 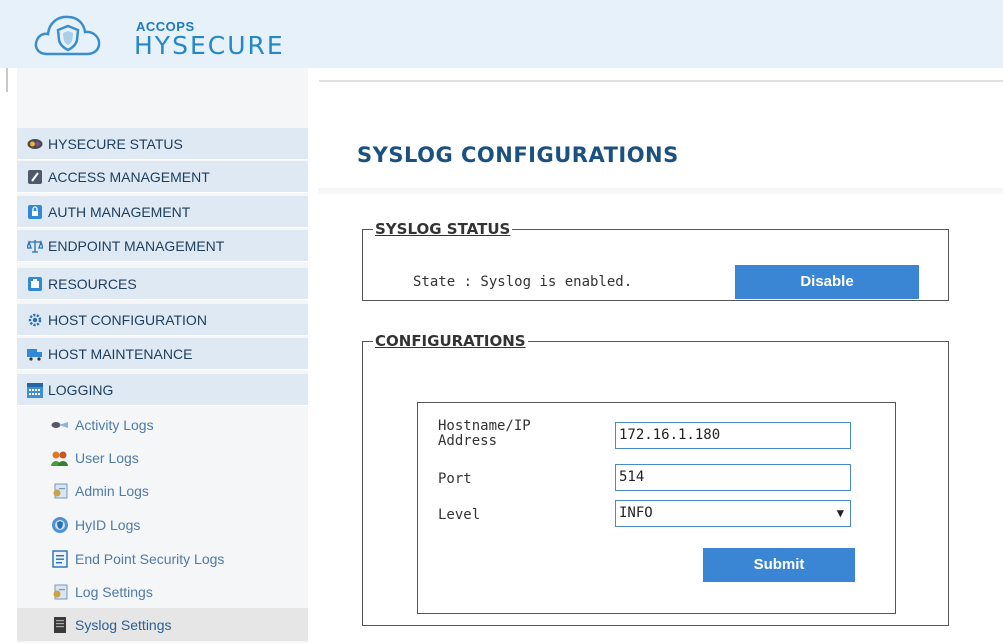 I want to click on sidebar-subitem-label: Activity Logs, so click(x=114, y=424).